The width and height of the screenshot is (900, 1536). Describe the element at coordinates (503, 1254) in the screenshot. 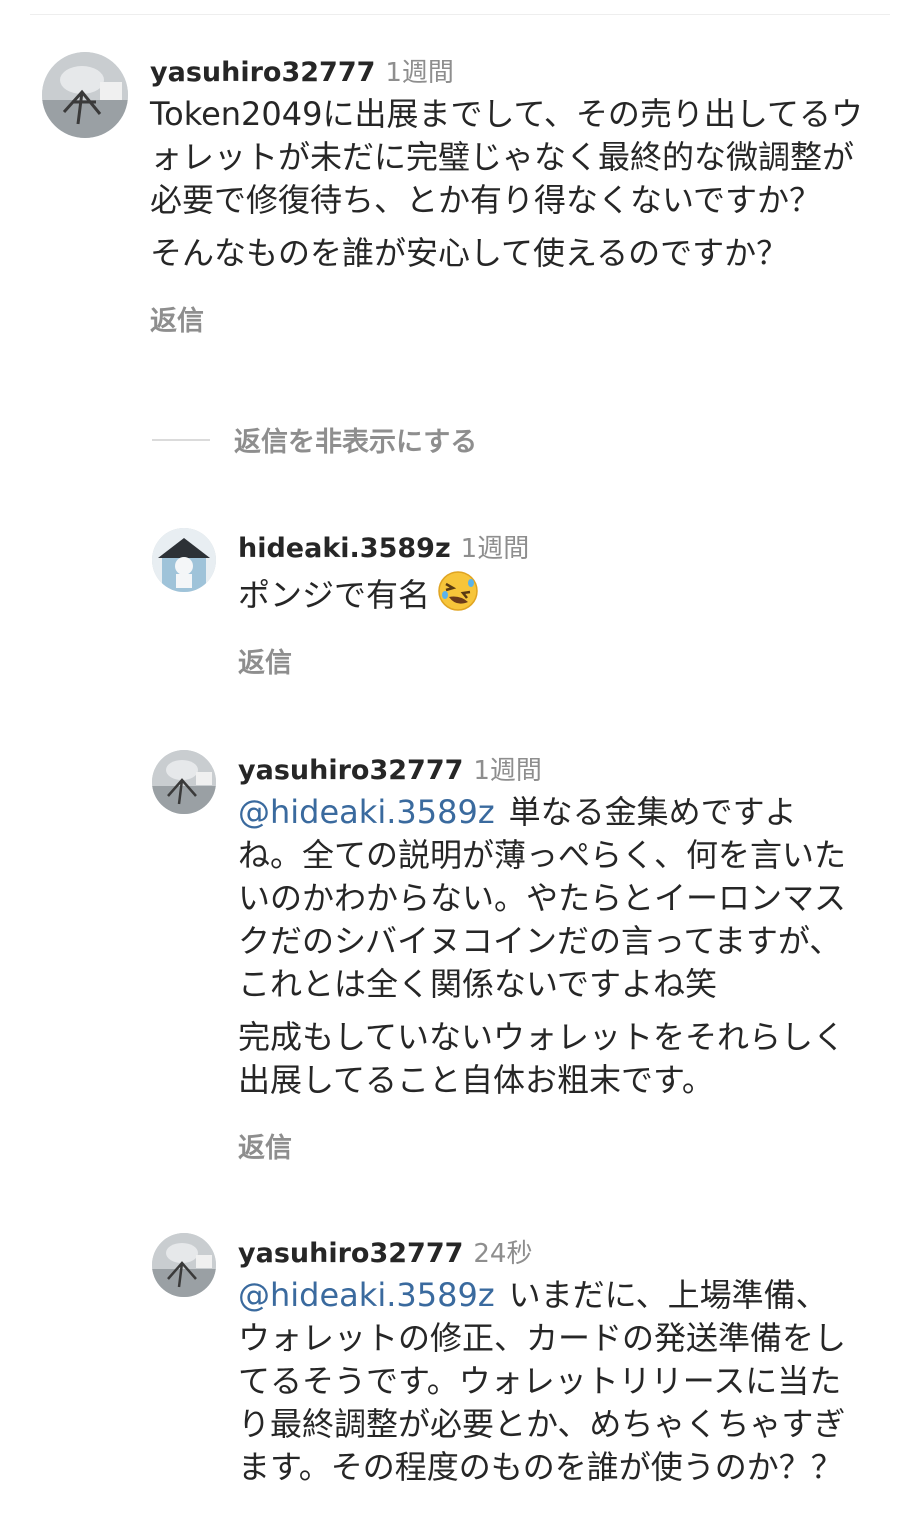

I see `timestamp: 24秒` at that location.